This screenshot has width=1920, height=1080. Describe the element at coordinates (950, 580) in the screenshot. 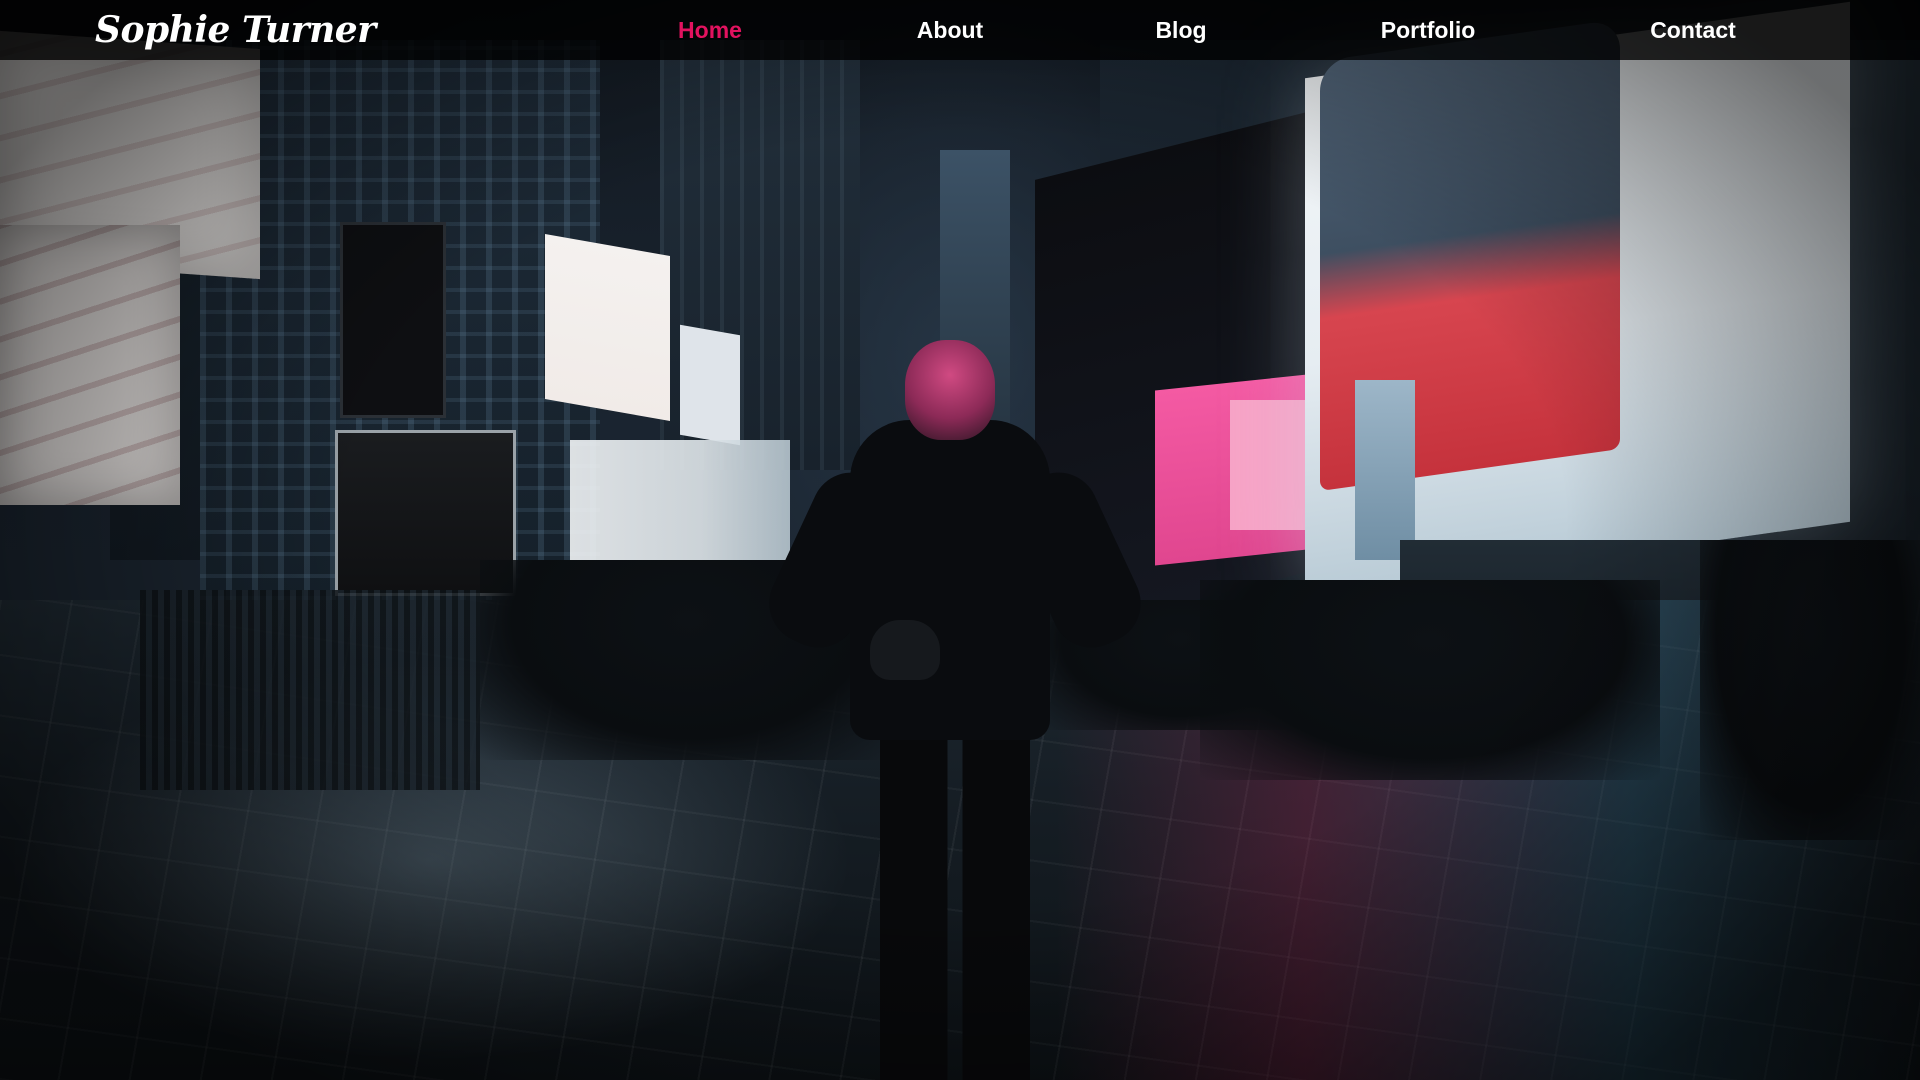

I see `torso` at that location.